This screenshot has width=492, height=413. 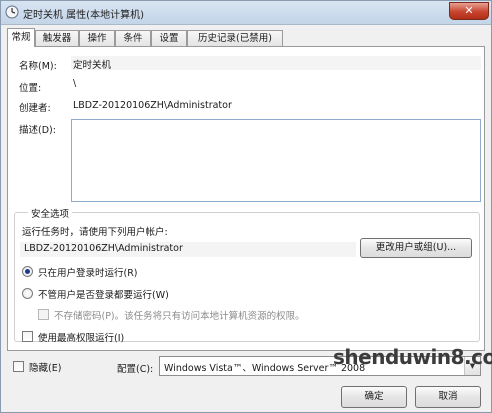 I want to click on run-as-prompt: 运行任务时，请使用下列用户帐户:, so click(x=95, y=232).